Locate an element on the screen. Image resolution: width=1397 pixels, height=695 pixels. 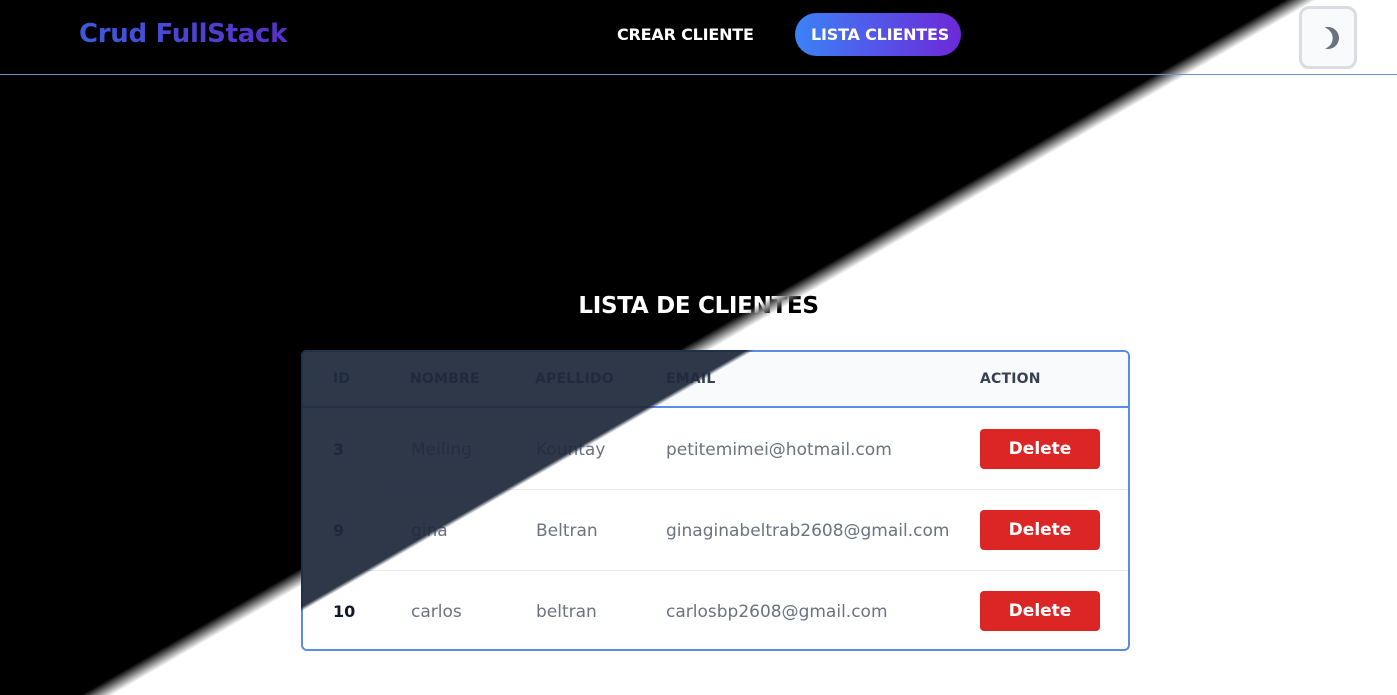
moon-icon is located at coordinates (1328, 37).